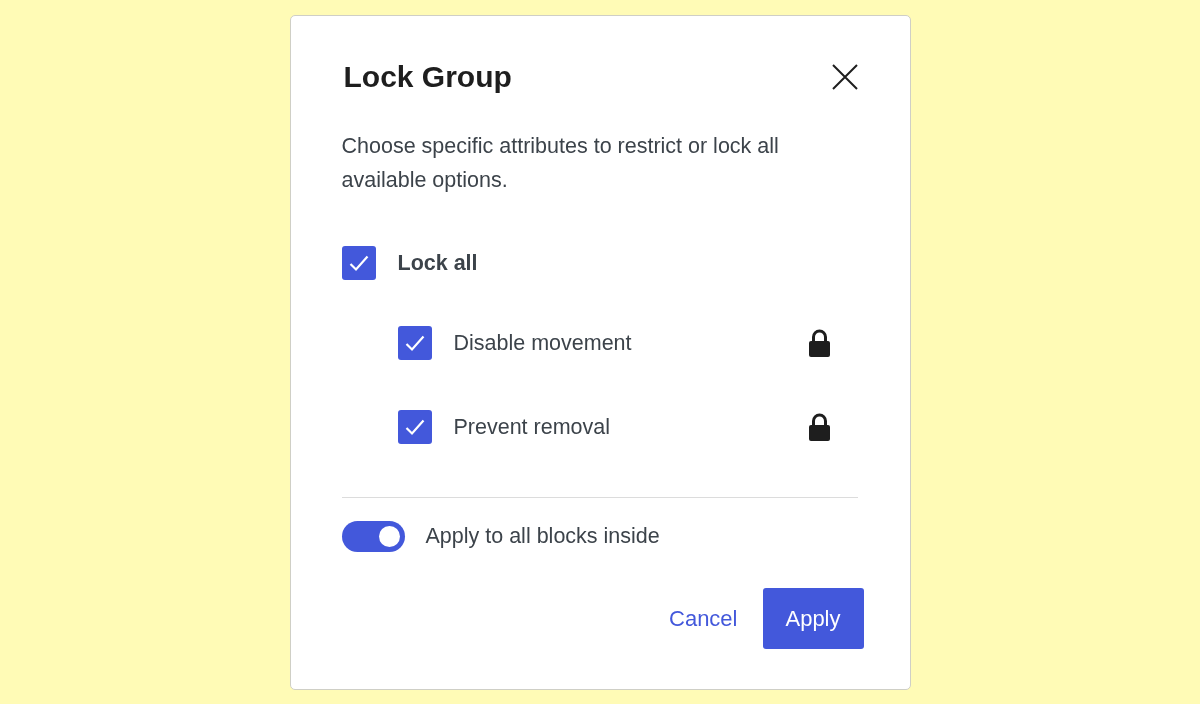 The image size is (1200, 704). I want to click on dialog-title: Lock Group, so click(427, 77).